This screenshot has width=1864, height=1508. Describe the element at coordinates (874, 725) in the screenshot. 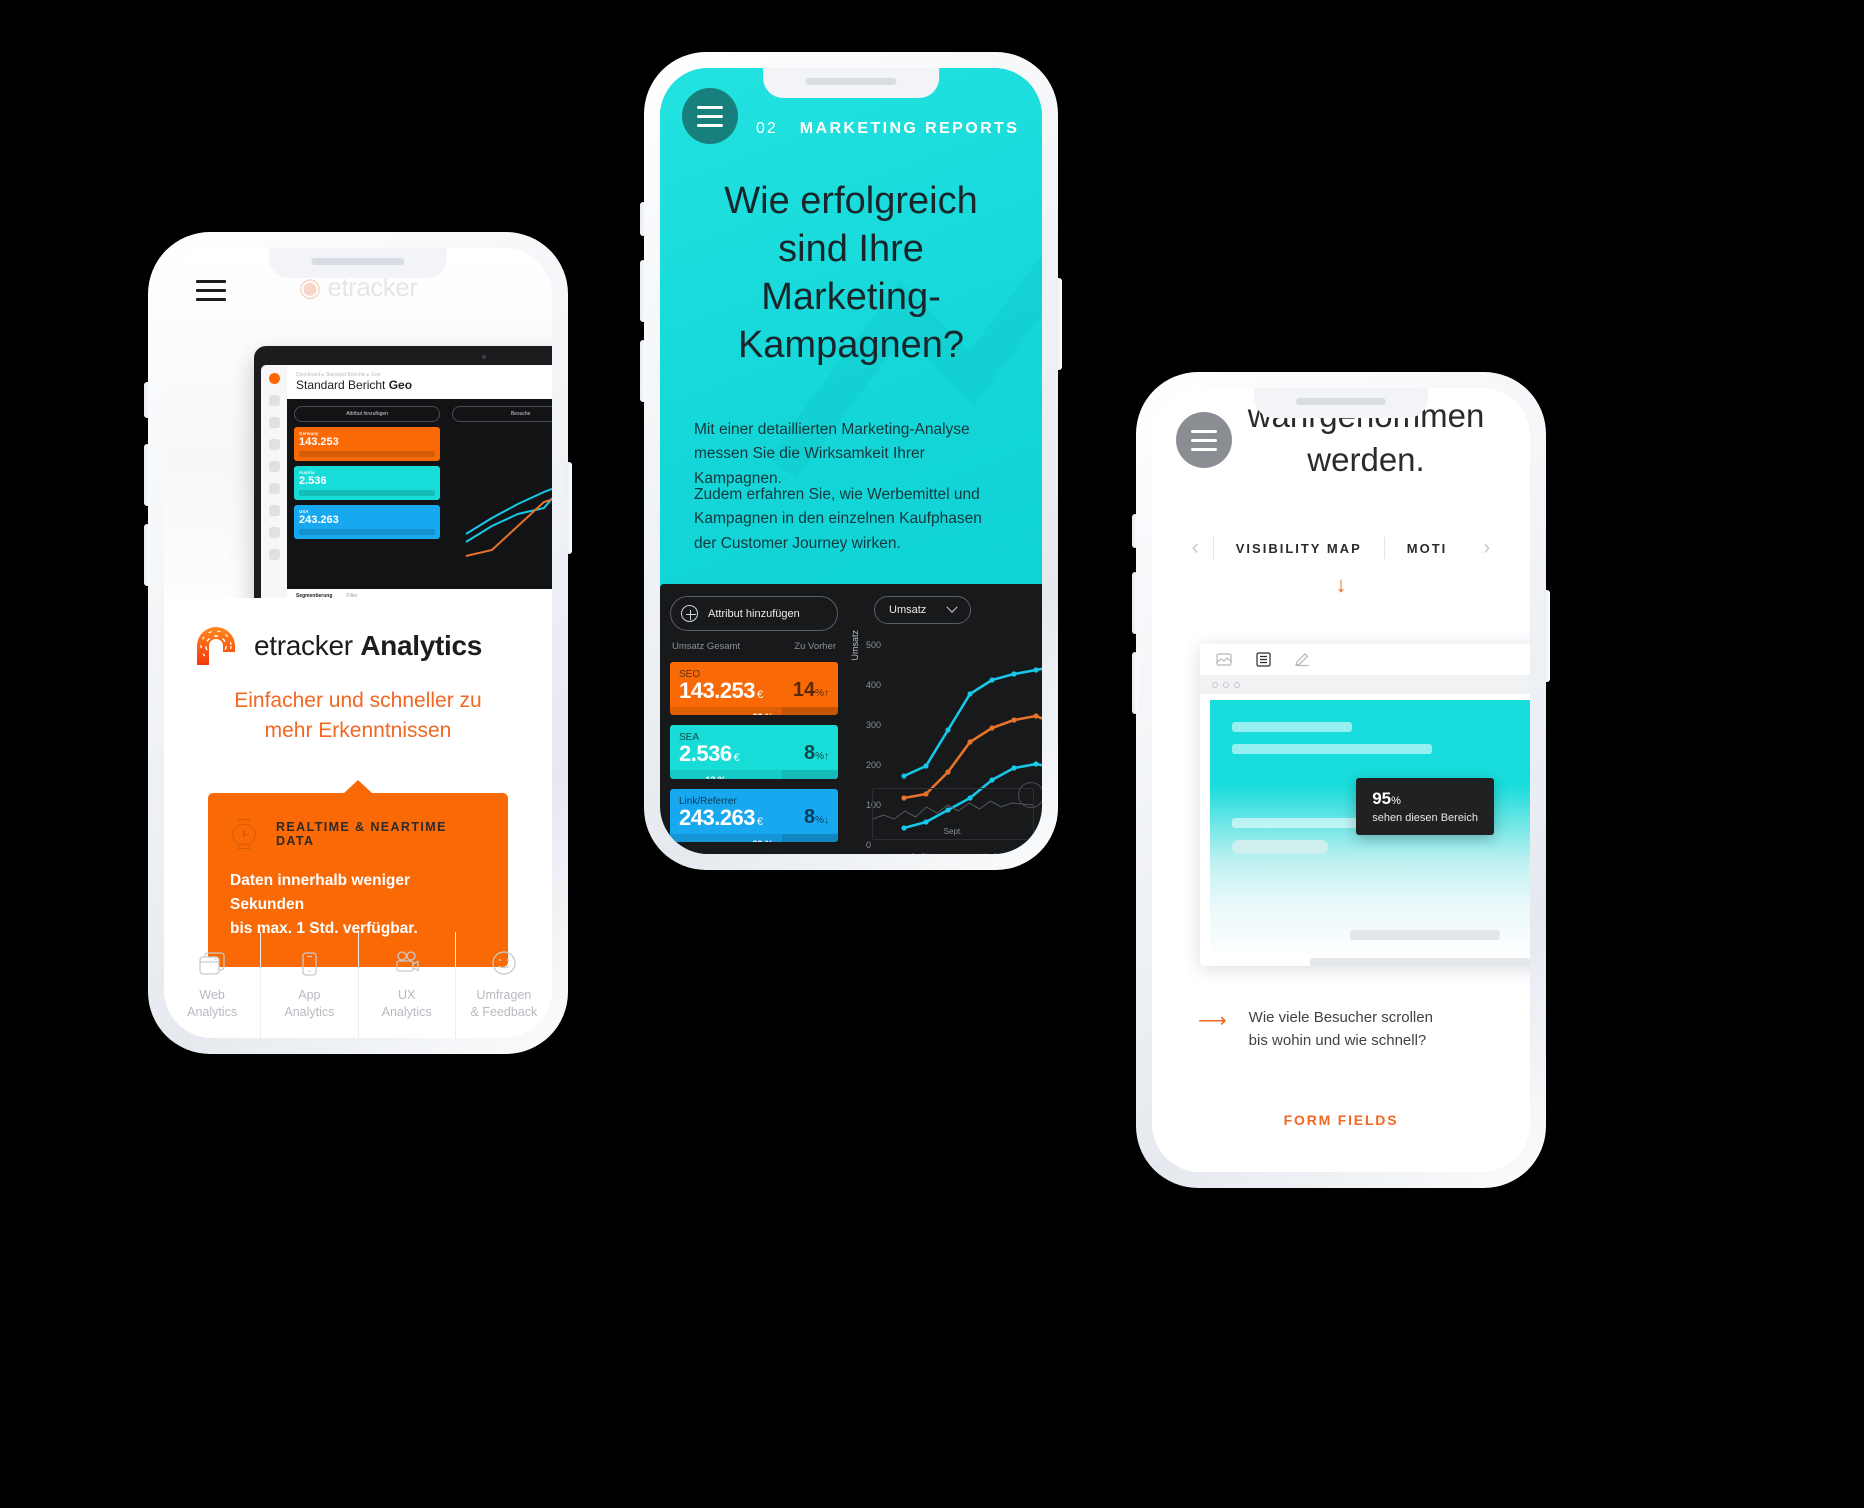

I see `y-tick: 300` at that location.